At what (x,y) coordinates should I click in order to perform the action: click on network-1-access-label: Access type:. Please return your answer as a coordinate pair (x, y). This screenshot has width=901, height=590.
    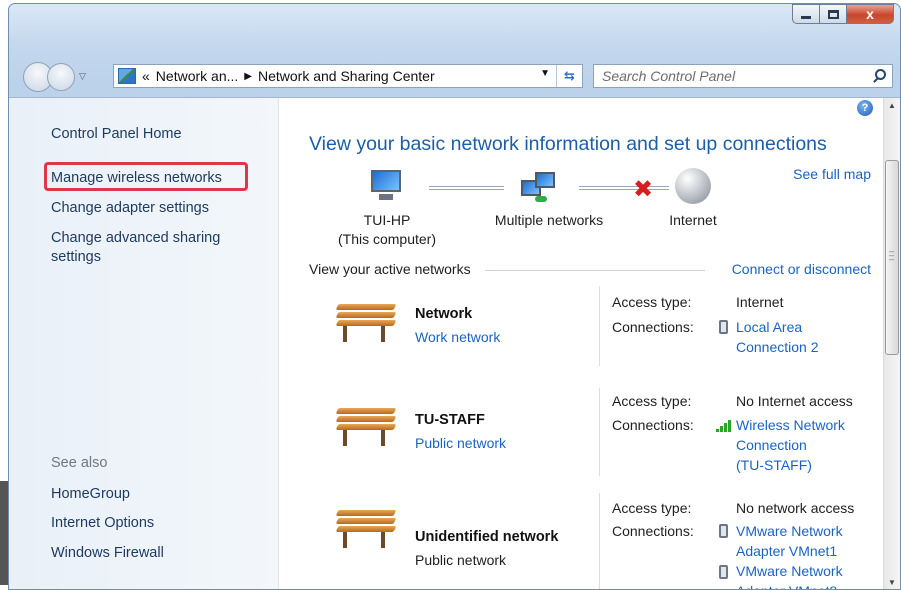
    Looking at the image, I should click on (652, 302).